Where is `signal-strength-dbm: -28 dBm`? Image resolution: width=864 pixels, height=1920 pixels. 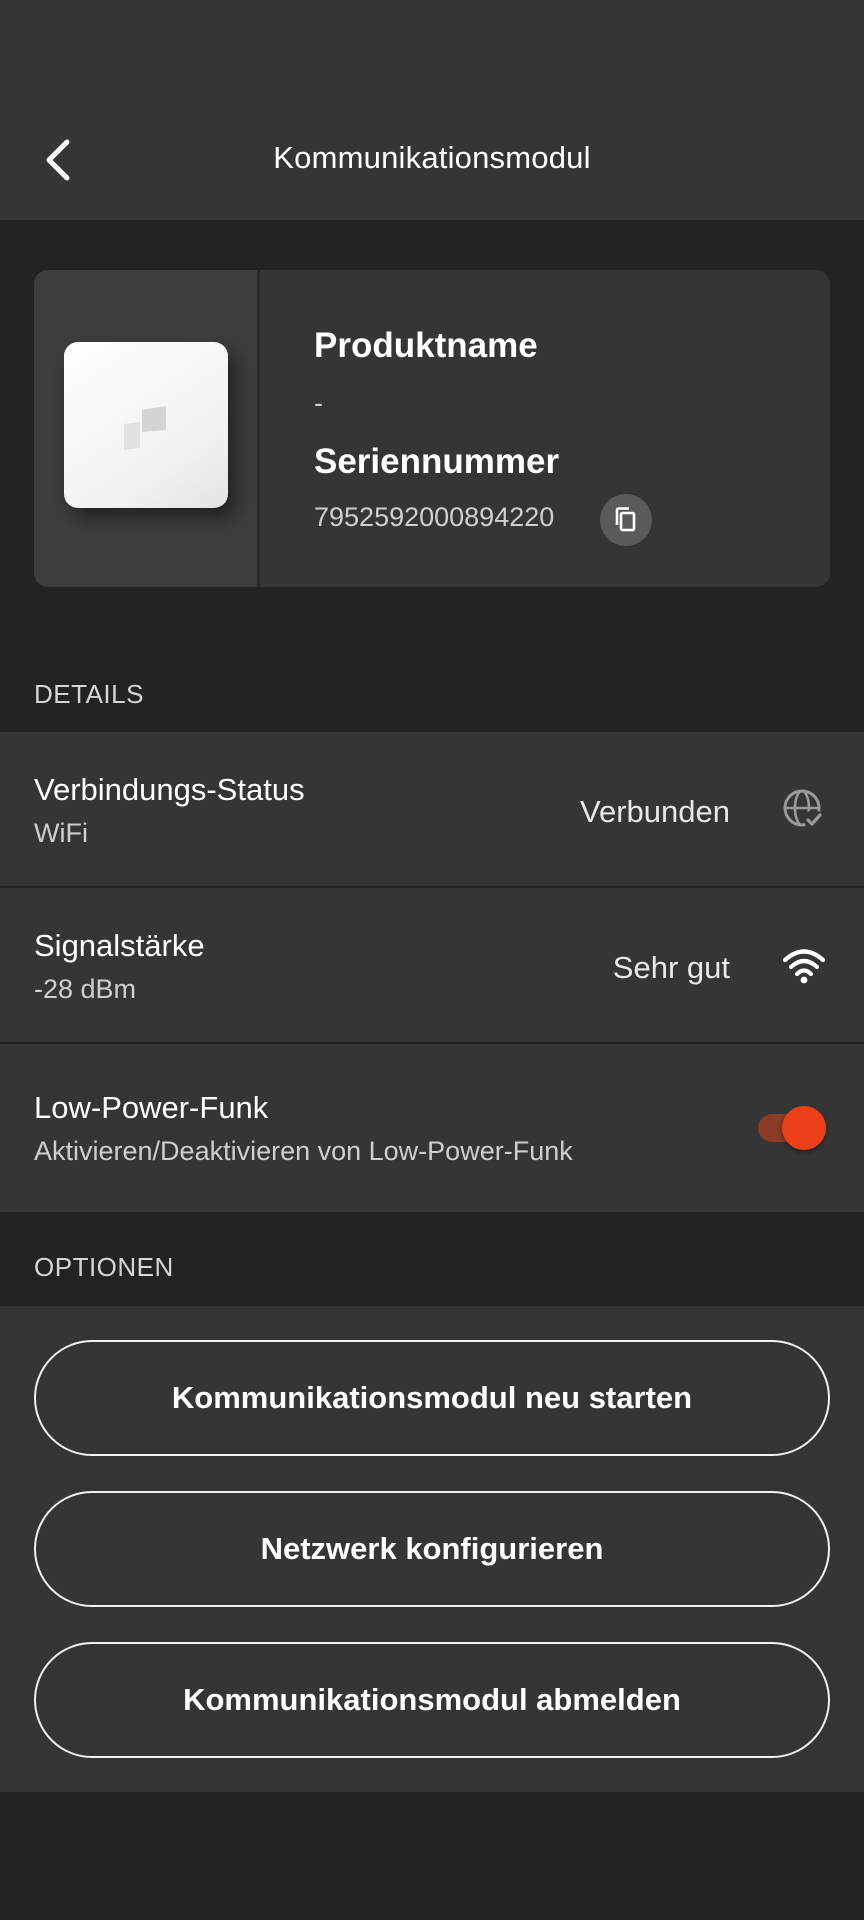 signal-strength-dbm: -28 dBm is located at coordinates (85, 989).